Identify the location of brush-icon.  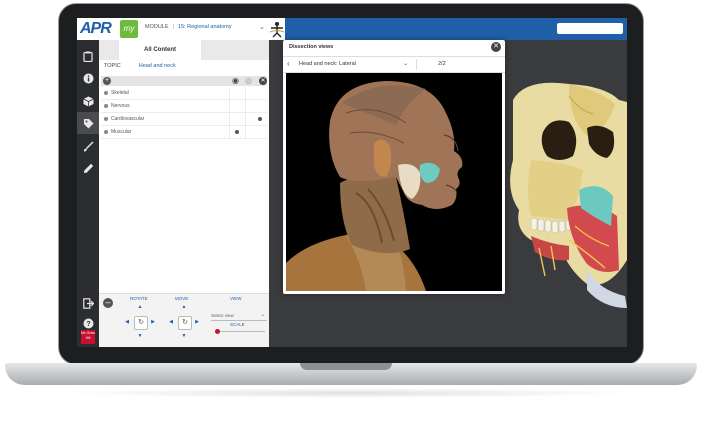
(88, 146).